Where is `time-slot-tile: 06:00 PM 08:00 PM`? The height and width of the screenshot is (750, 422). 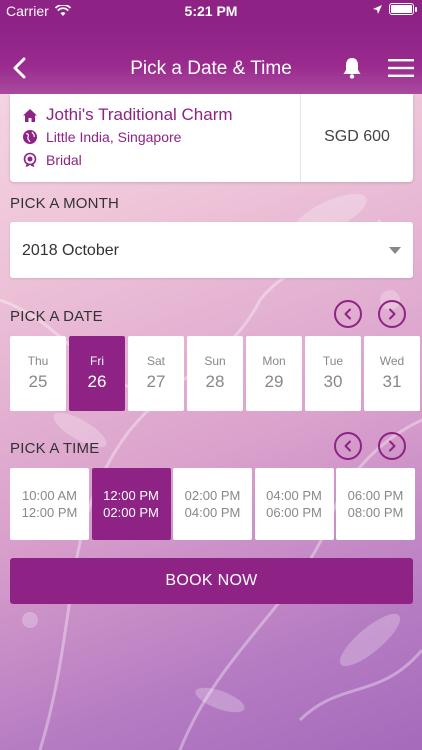 time-slot-tile: 06:00 PM 08:00 PM is located at coordinates (375, 504).